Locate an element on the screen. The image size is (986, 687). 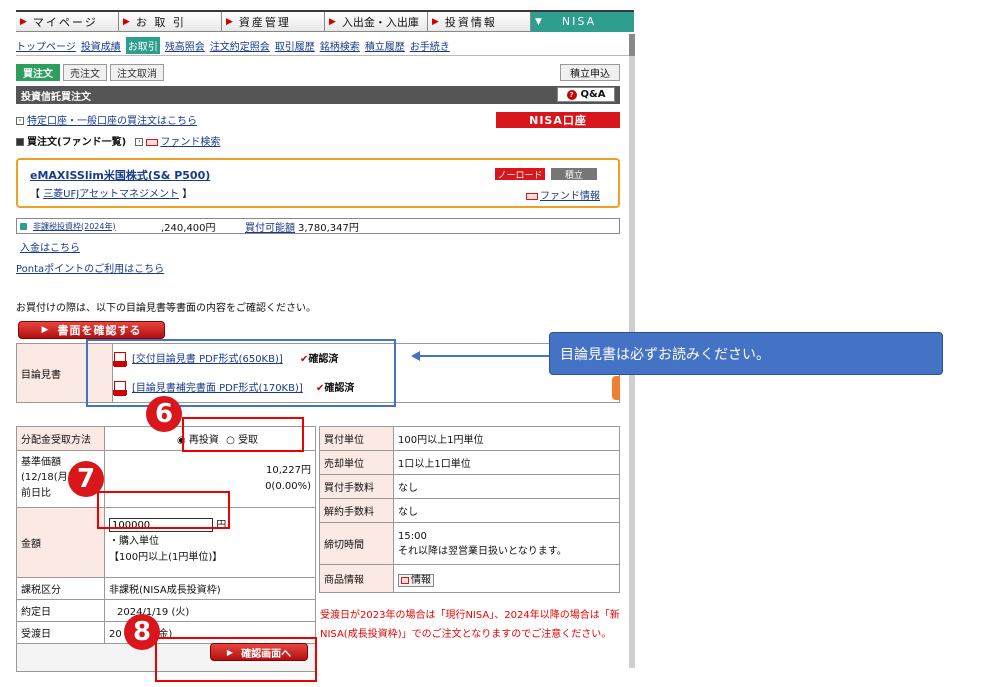
fund-company-row: 【 三菱UFJアセットマネジメント 】 is located at coordinates (111, 194).